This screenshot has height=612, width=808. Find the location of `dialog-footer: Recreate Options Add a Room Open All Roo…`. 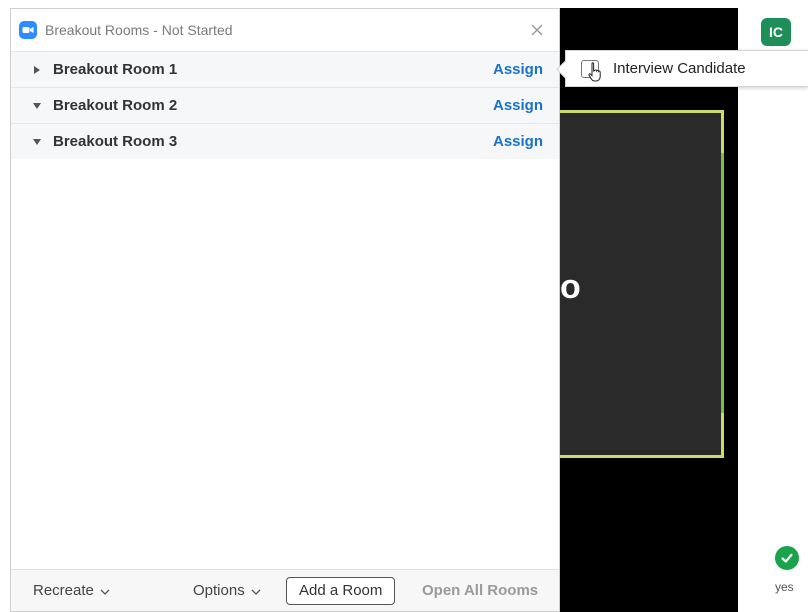

dialog-footer: Recreate Options Add a Room Open All Roo… is located at coordinates (285, 590).